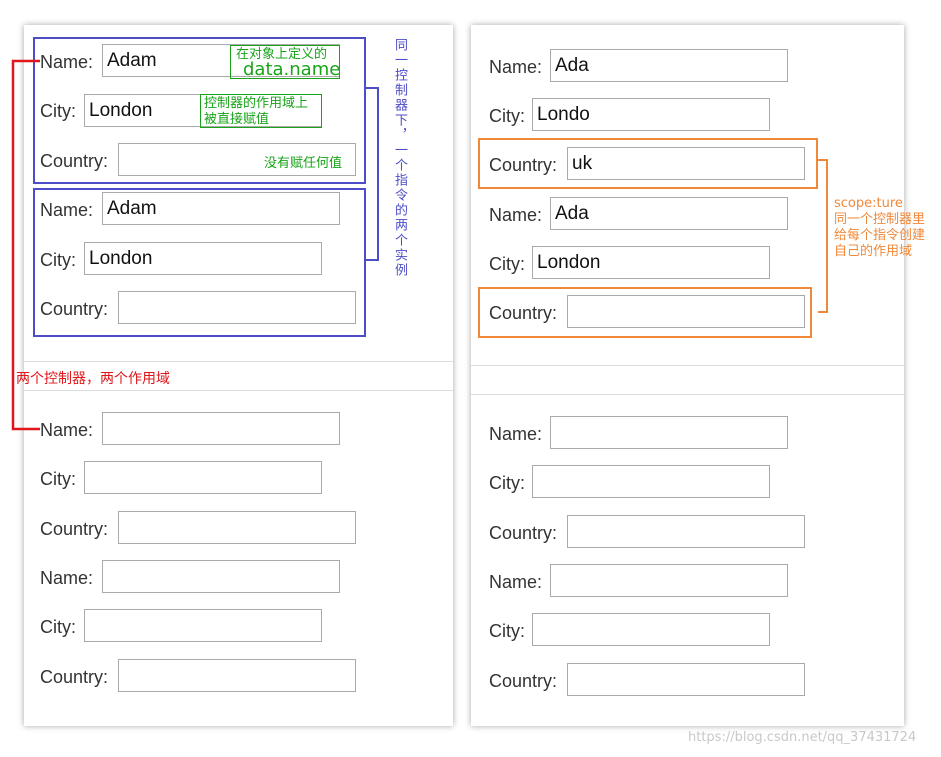  I want to click on blue-bracket-icon, so click(371, 174).